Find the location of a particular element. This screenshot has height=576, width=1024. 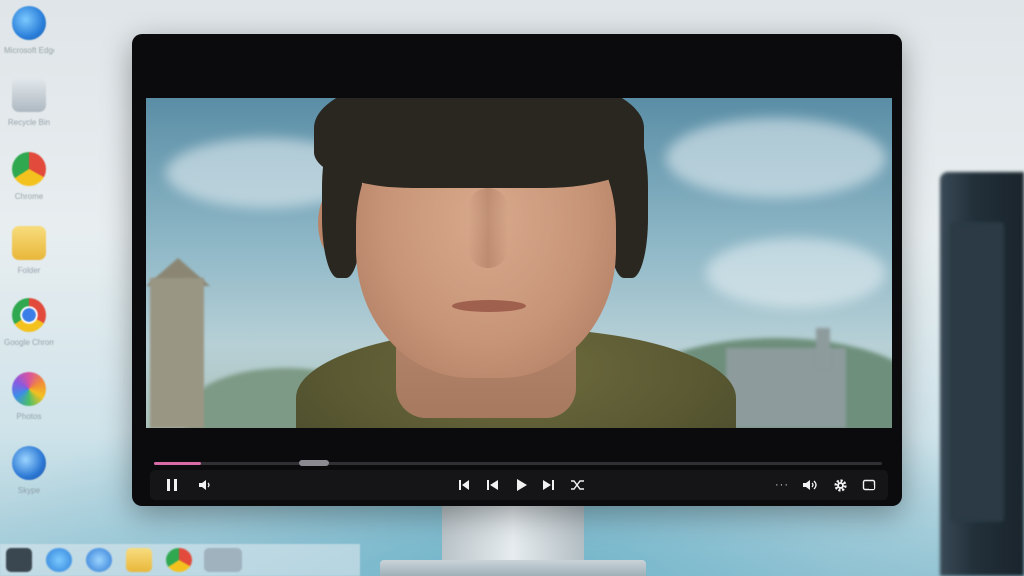

desktop-icon-label: Recycle Bin is located at coordinates (29, 122).